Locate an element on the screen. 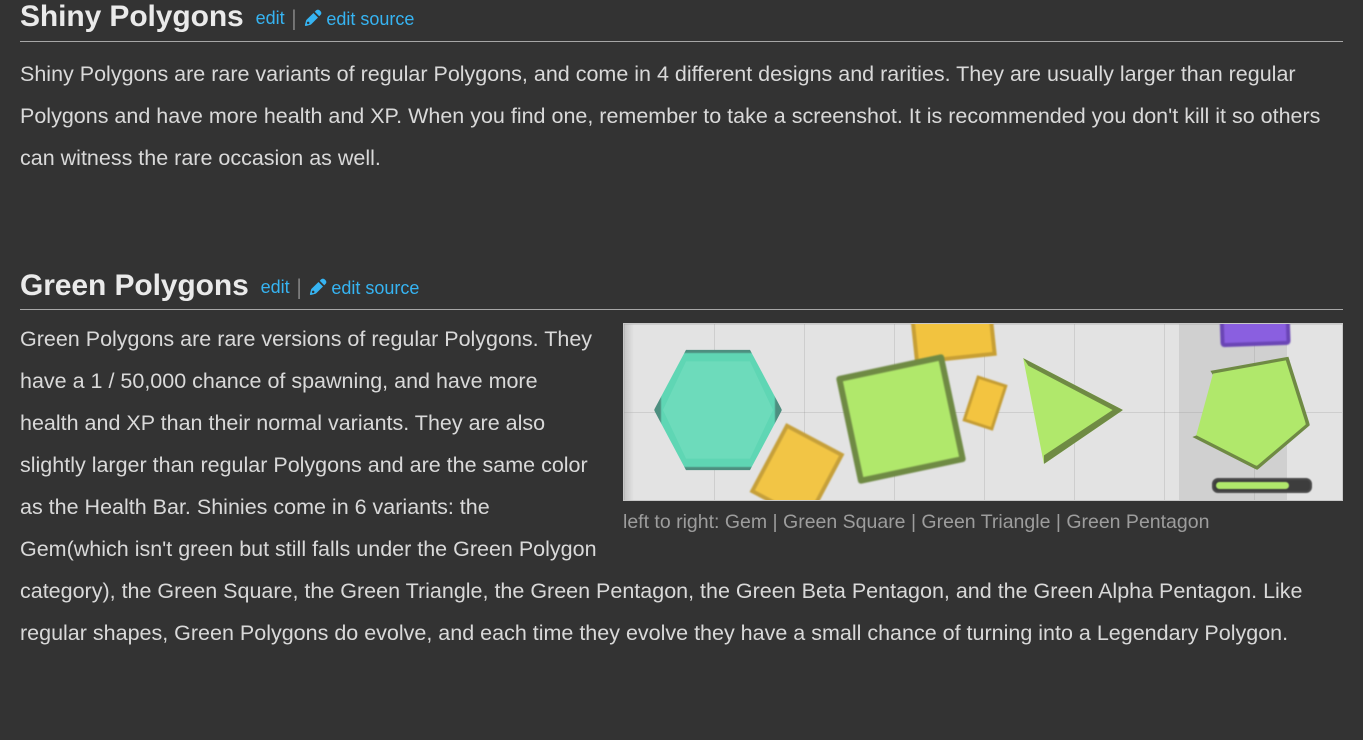  health-bar is located at coordinates (1262, 485).